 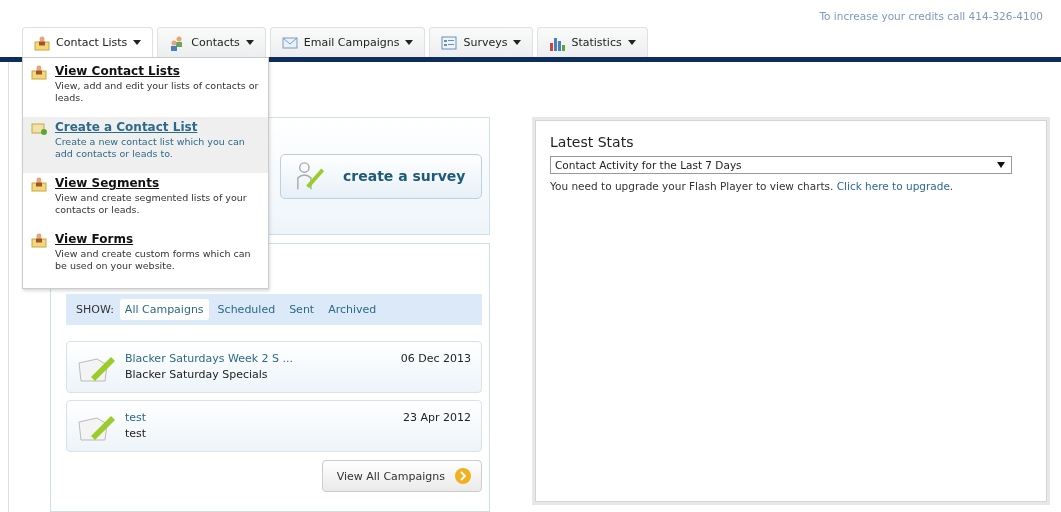 I want to click on view-all-campaigns-button: View All Campaigns, so click(x=401, y=476).